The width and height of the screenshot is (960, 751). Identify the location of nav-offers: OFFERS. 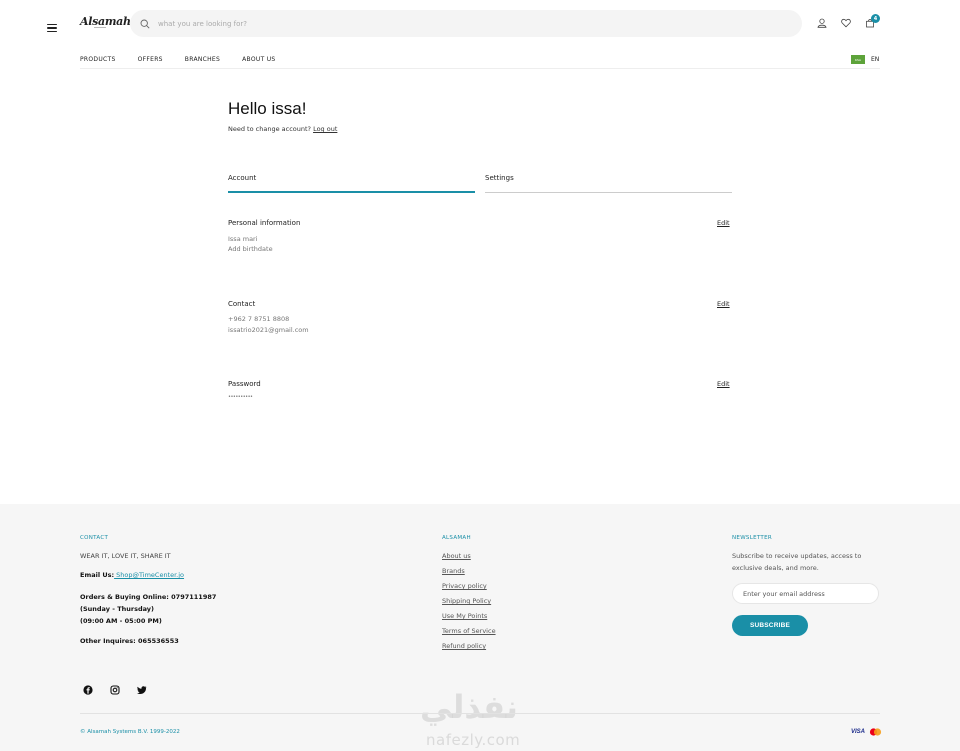
(150, 59).